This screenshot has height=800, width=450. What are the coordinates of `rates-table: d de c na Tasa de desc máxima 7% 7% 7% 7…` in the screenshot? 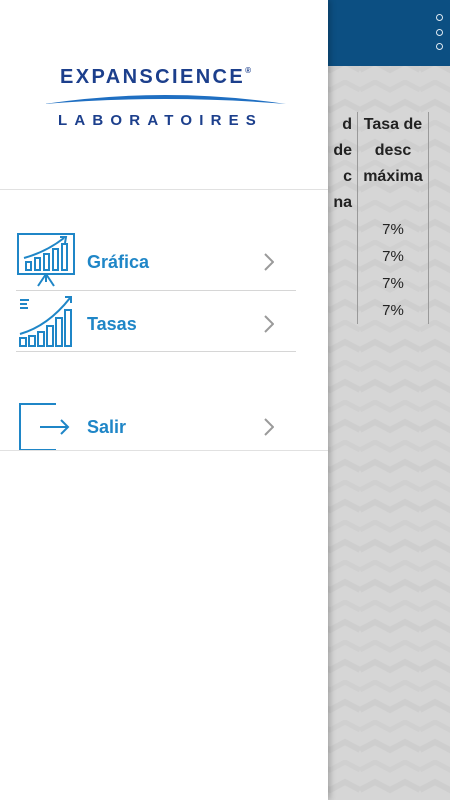 It's located at (372, 218).